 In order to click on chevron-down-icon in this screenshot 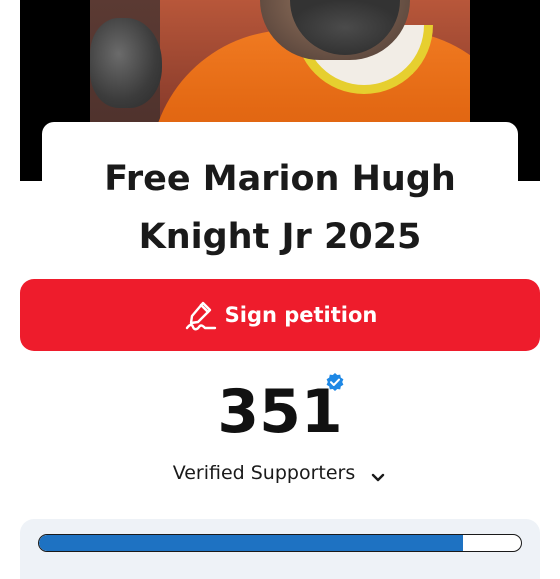, I will do `click(378, 474)`.